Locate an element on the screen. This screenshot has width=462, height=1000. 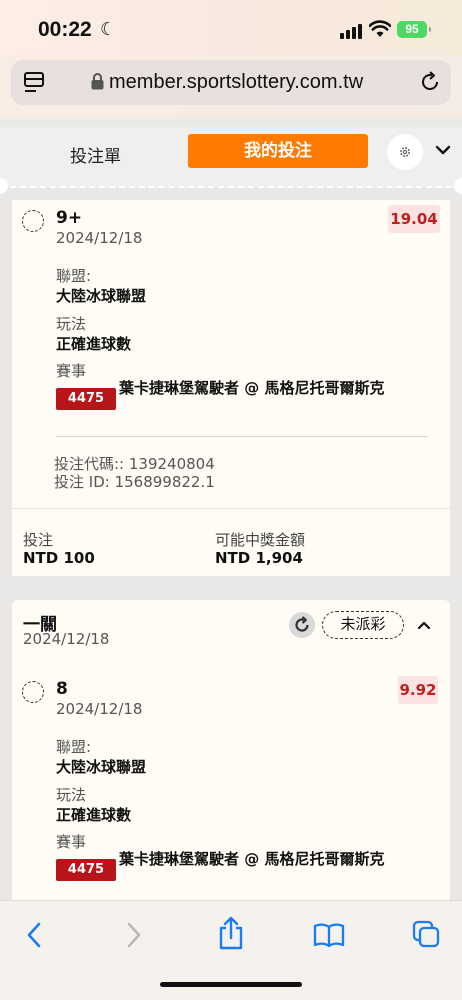
tabs-icon is located at coordinates (426, 934).